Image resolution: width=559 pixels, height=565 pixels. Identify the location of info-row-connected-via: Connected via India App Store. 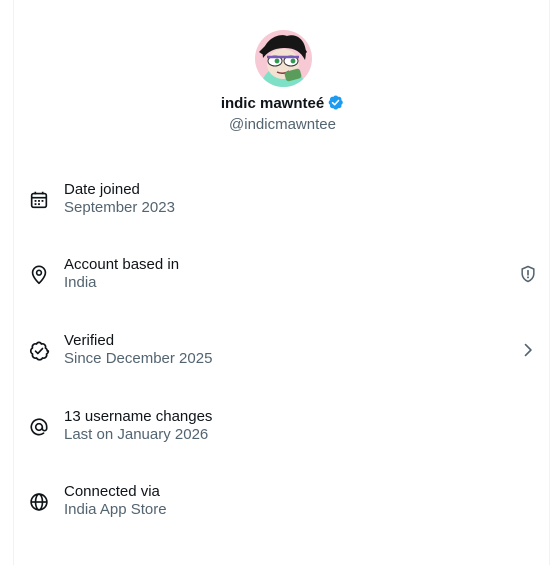
(282, 506).